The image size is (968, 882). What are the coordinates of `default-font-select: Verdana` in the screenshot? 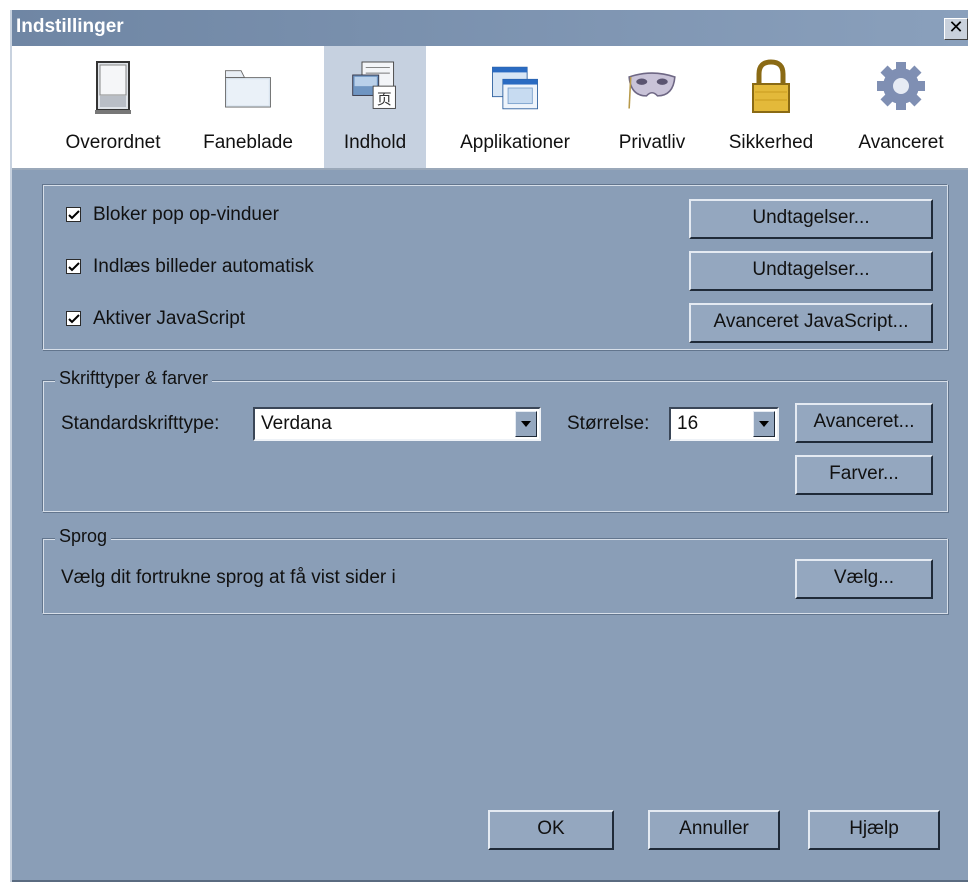 It's located at (397, 424).